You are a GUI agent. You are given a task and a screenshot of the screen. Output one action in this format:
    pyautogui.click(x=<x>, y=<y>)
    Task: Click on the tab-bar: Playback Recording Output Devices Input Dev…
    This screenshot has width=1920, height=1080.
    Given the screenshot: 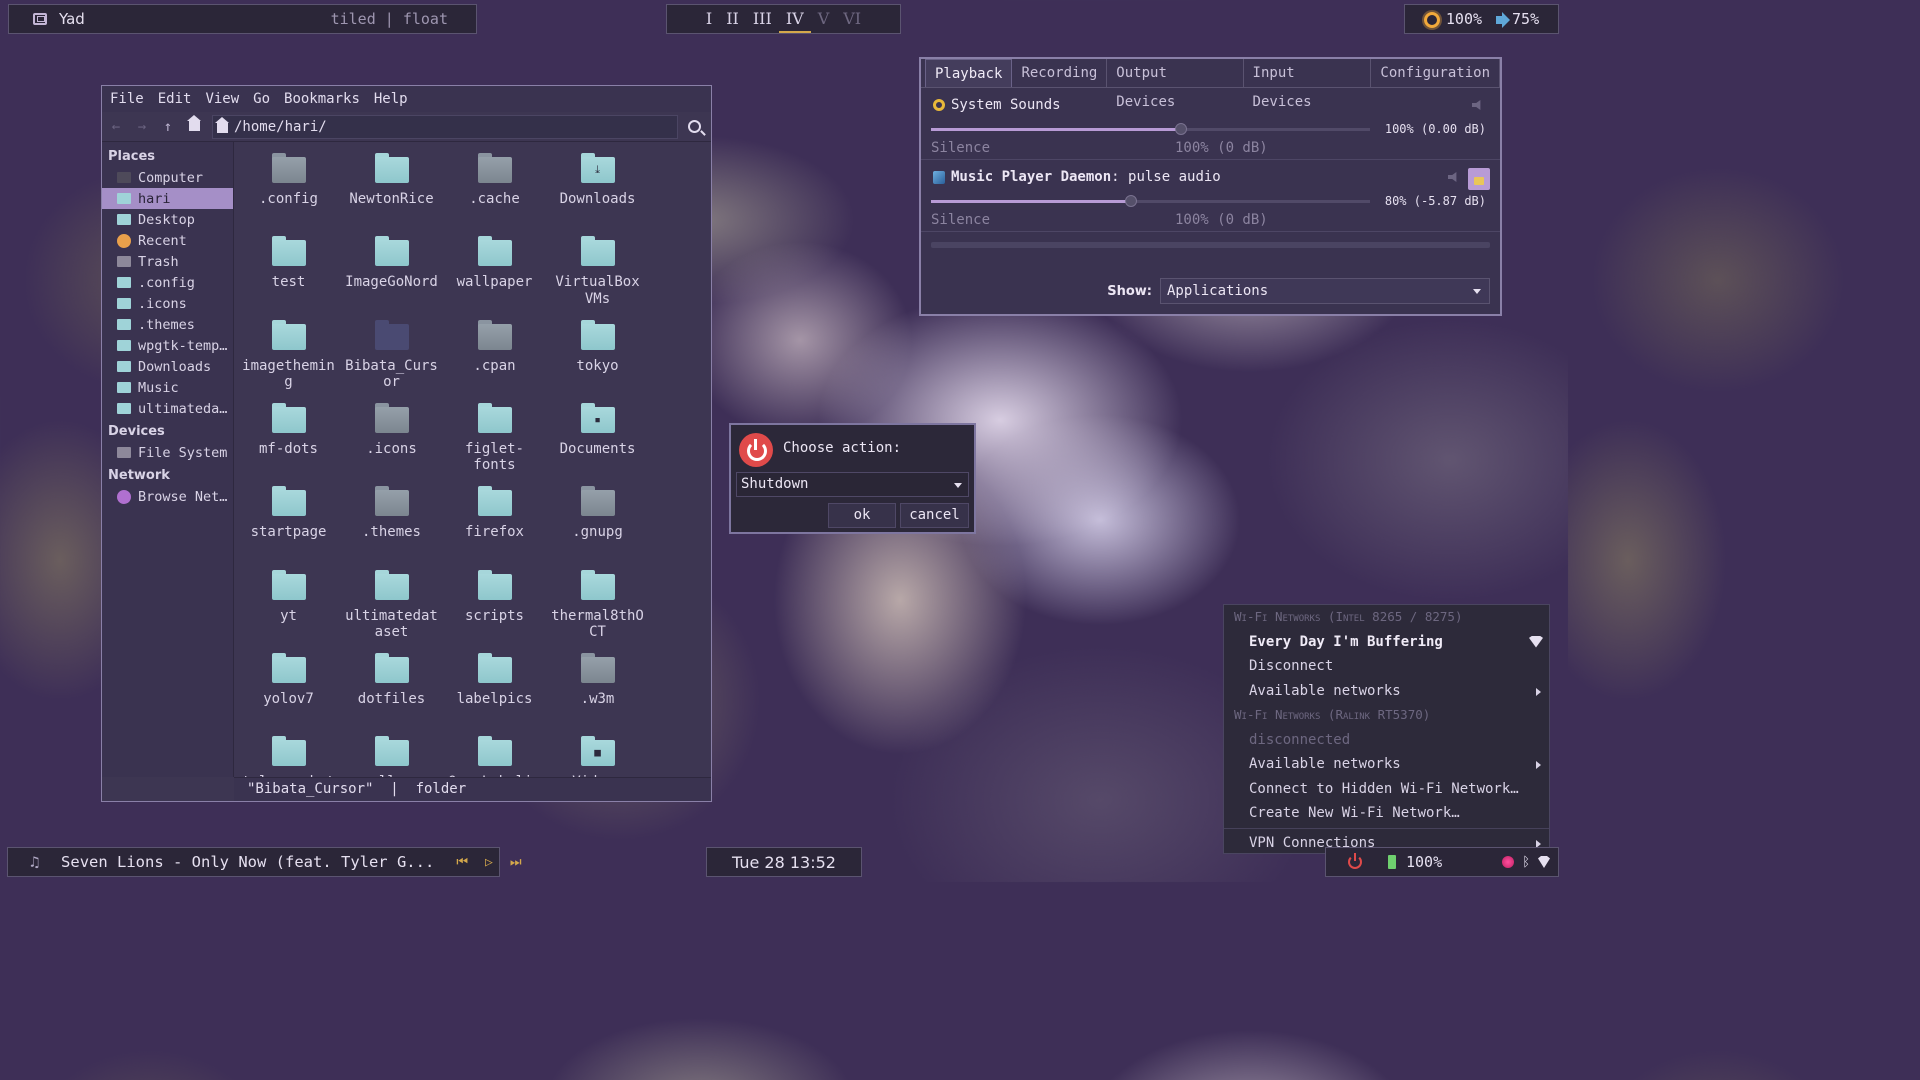 What is the action you would take?
    pyautogui.click(x=1210, y=84)
    